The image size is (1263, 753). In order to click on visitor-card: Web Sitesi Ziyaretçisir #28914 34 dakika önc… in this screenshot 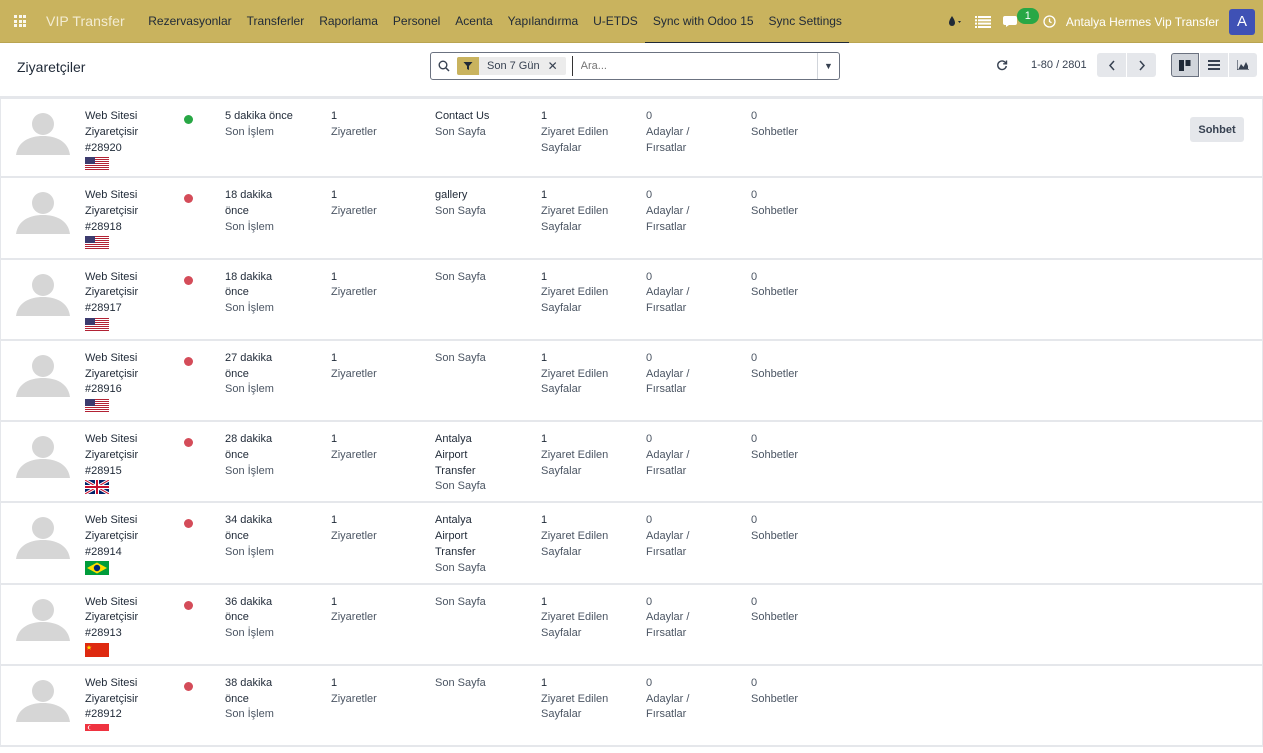, I will do `click(631, 544)`.